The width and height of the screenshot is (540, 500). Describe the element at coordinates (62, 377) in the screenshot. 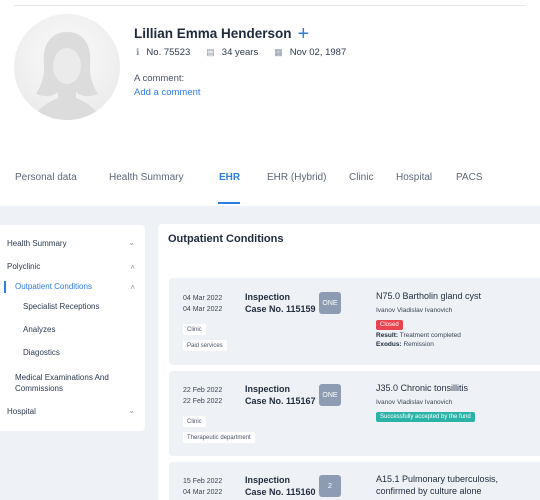

I see `sidebar-item-label: Medical Examinations And` at that location.